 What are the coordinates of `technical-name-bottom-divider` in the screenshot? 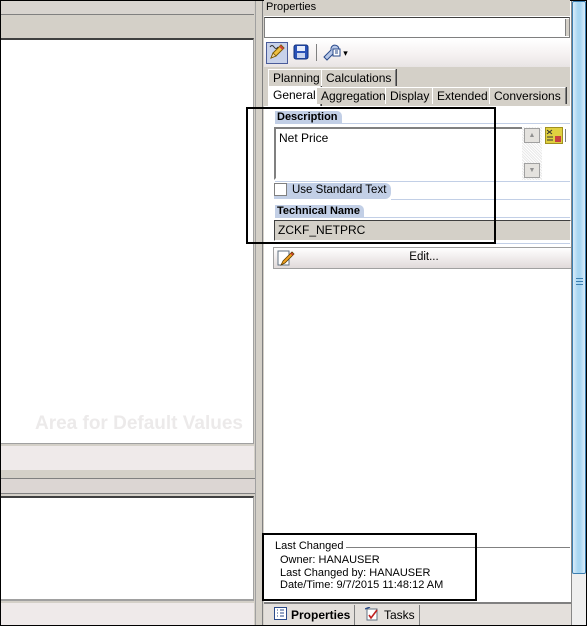 It's located at (422, 243).